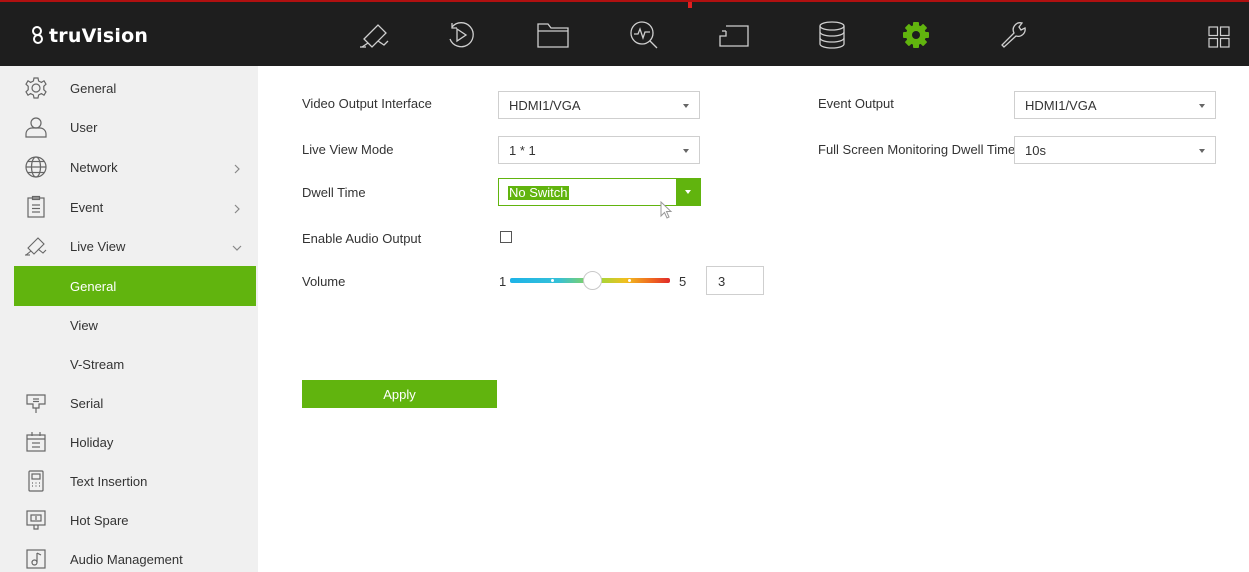 Image resolution: width=1249 pixels, height=572 pixels. Describe the element at coordinates (916, 35) in the screenshot. I see `gear-icon` at that location.